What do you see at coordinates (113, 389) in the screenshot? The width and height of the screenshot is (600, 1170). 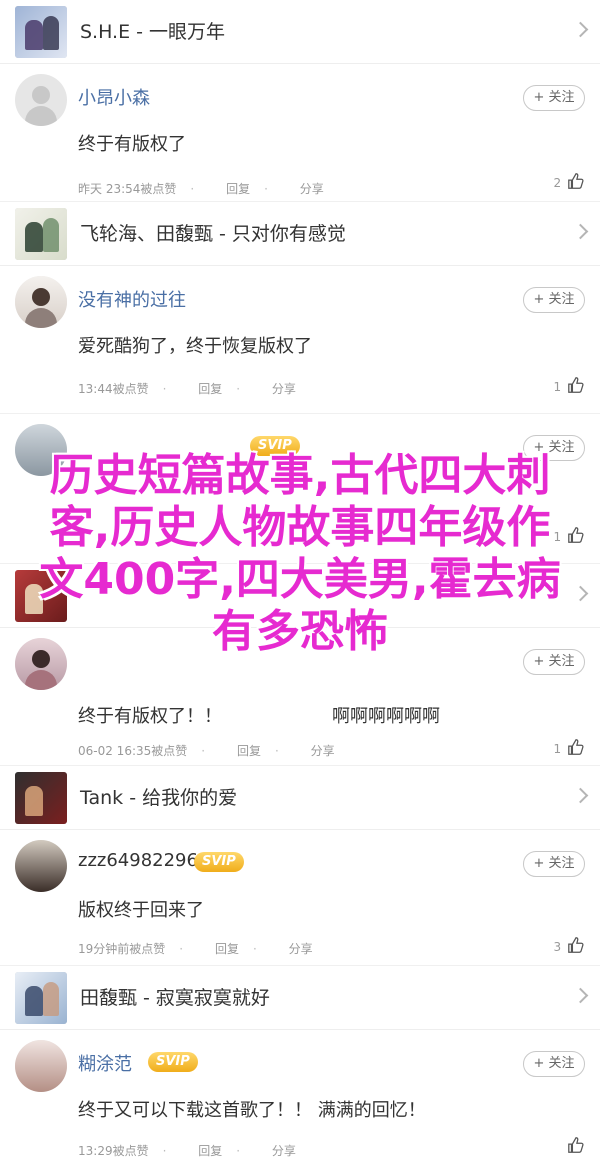 I see `comment-time: 13:44被点赞` at bounding box center [113, 389].